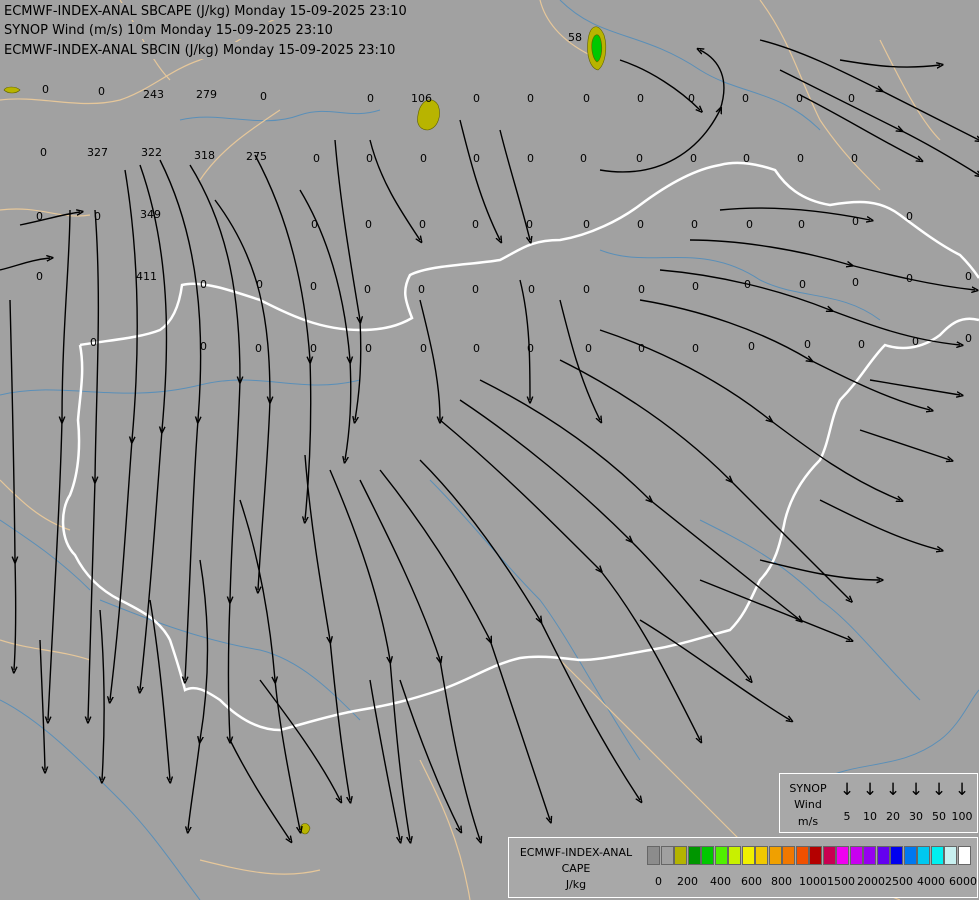 The height and width of the screenshot is (900, 979). Describe the element at coordinates (939, 816) in the screenshot. I see `wind-speed-label: 50` at that location.